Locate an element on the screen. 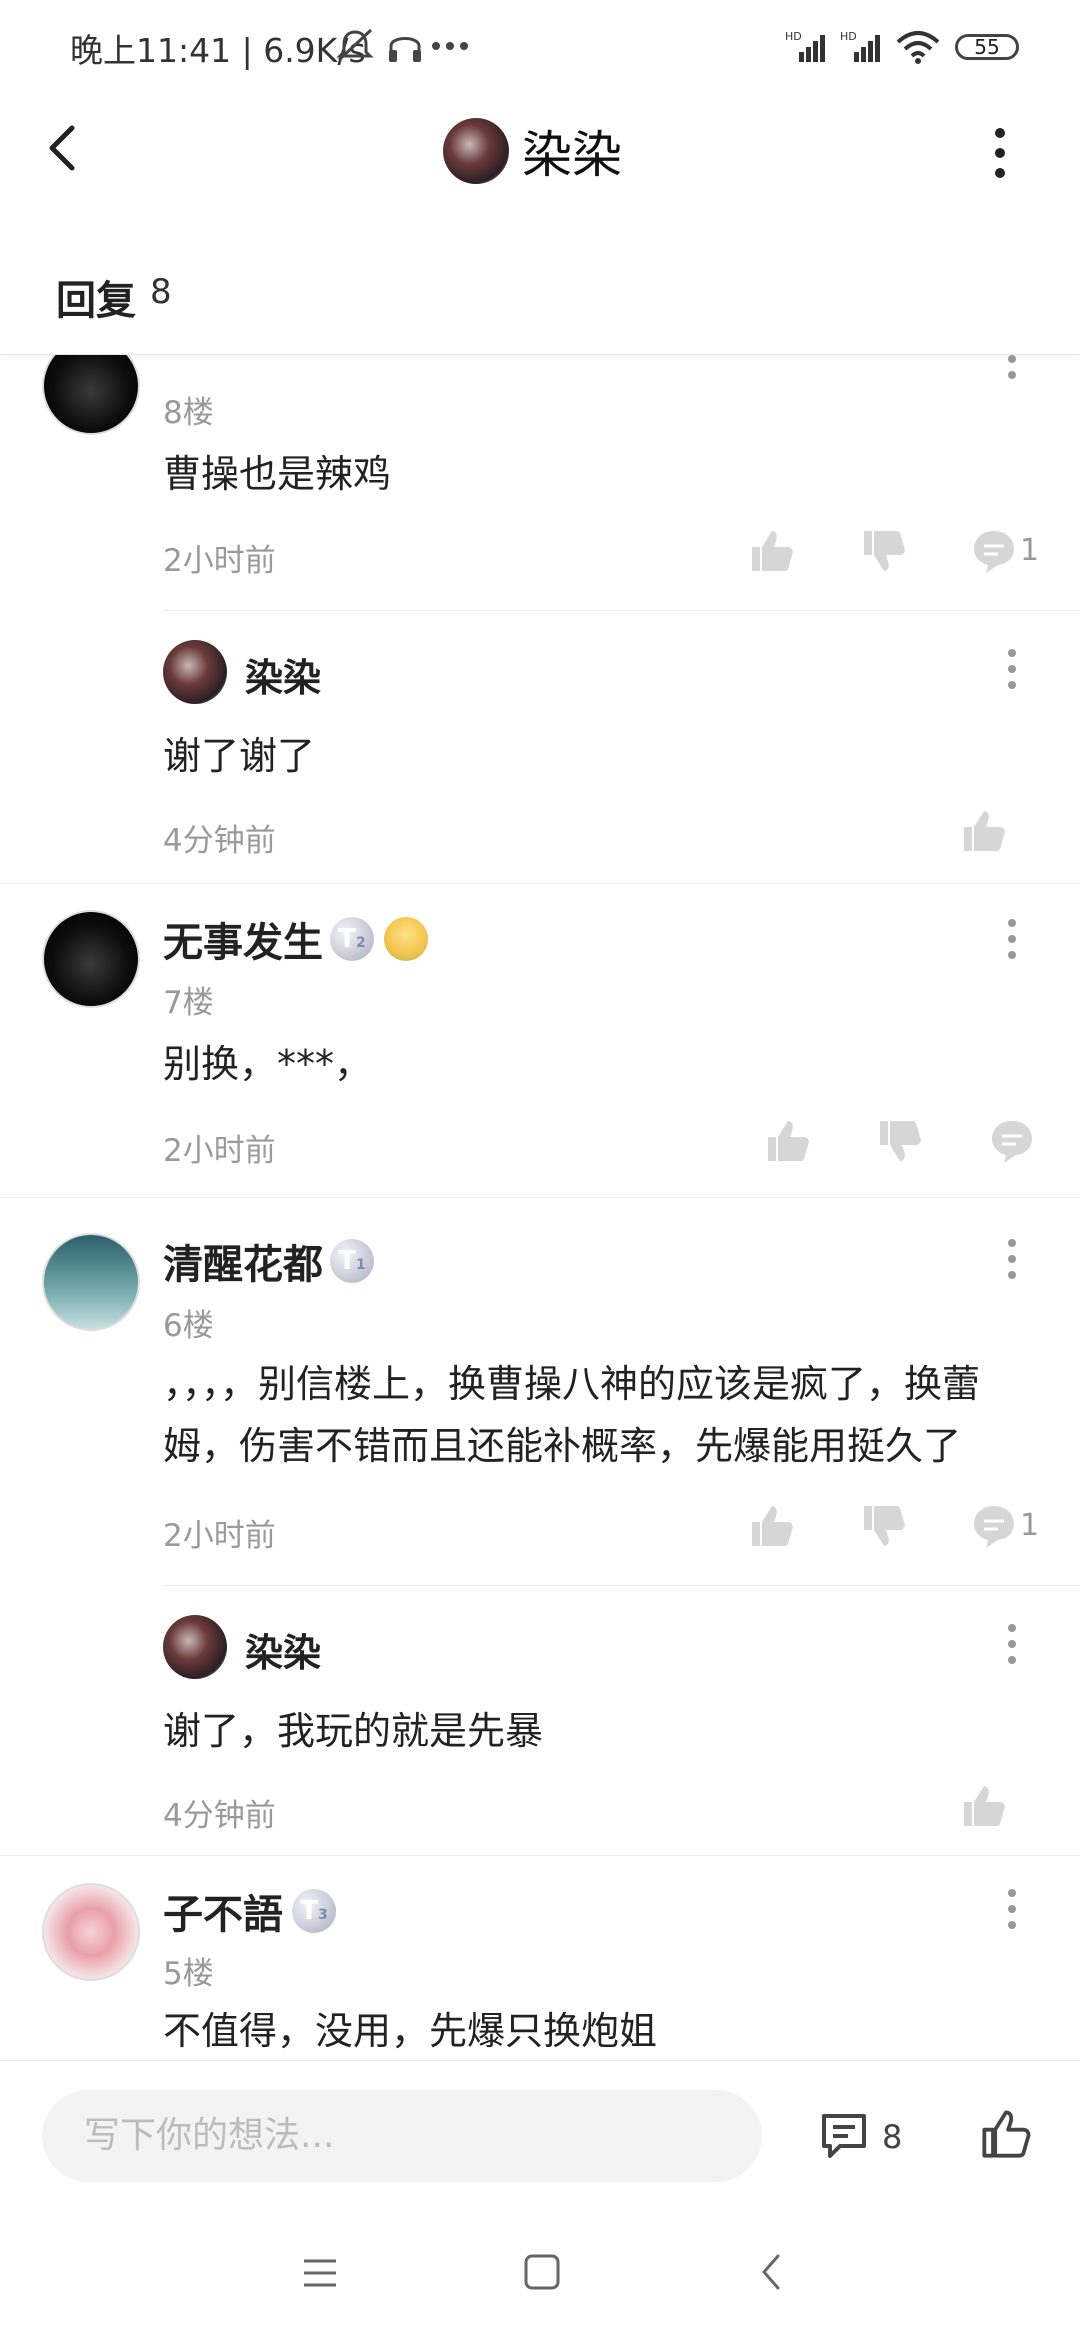 The height and width of the screenshot is (2340, 1080). floor-label: 6楼 is located at coordinates (188, 1326).